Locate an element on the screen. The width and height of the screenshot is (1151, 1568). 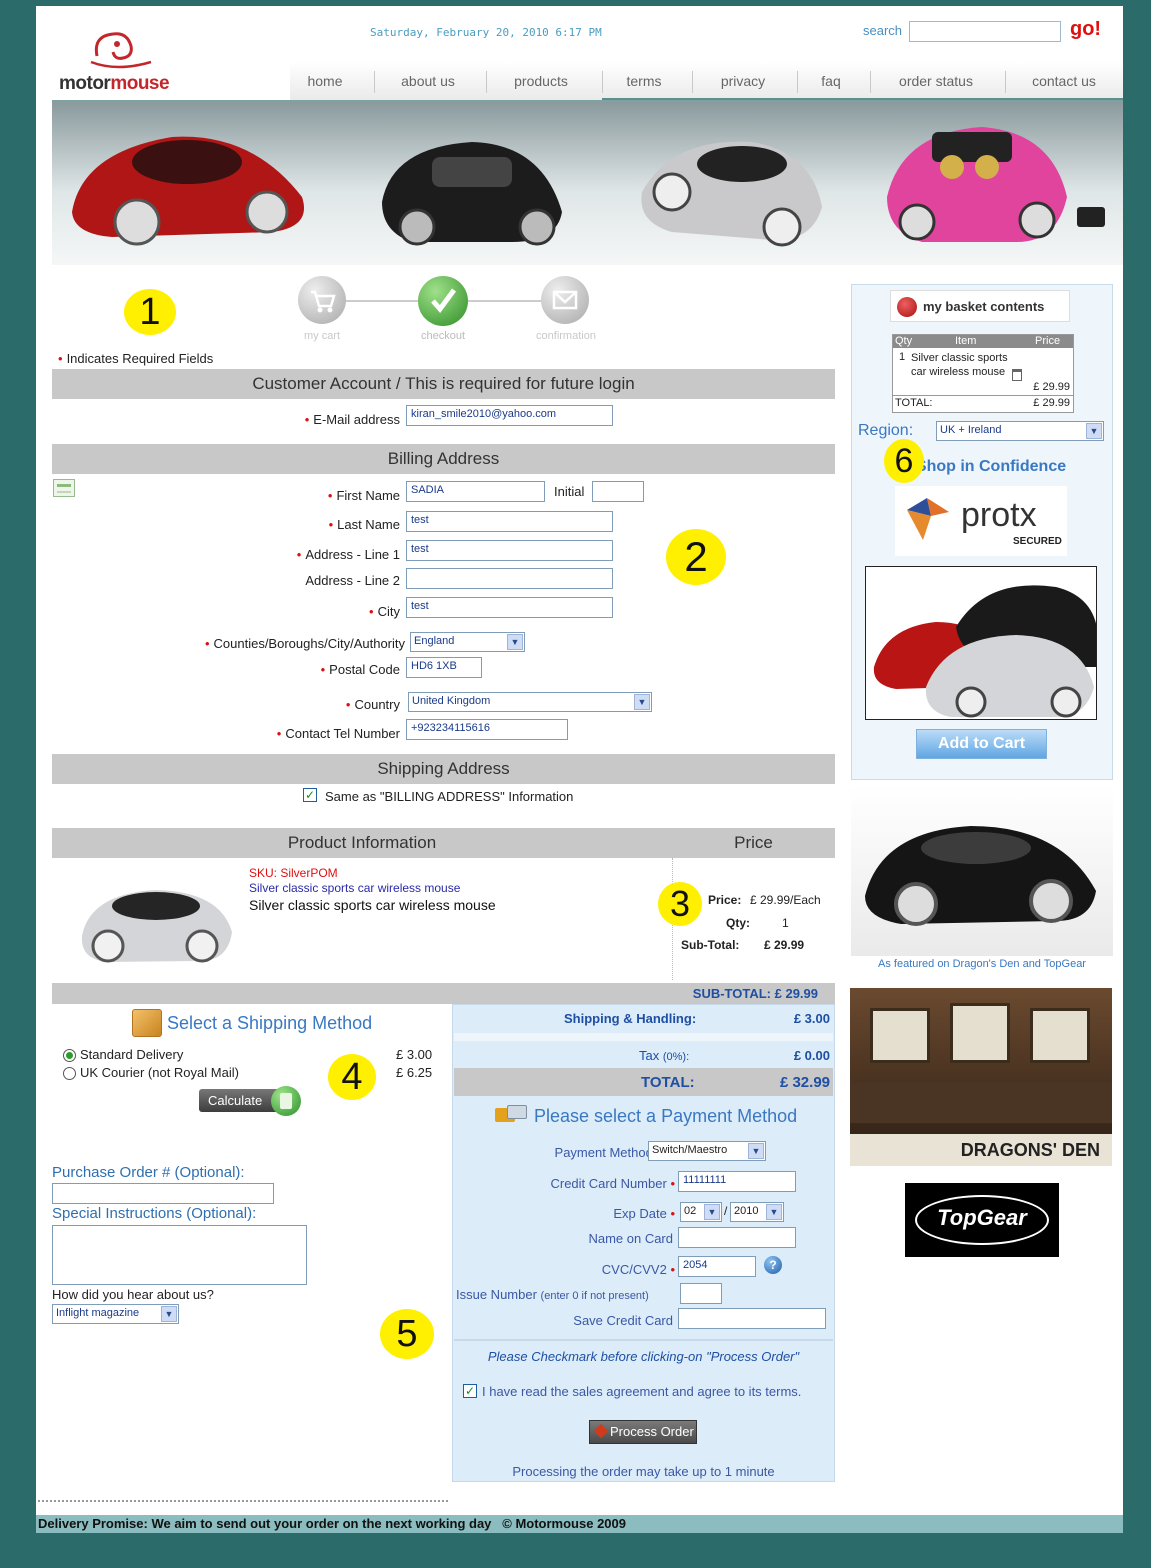
product-name: Silver classic sports car wireless mouse is located at coordinates (372, 905).